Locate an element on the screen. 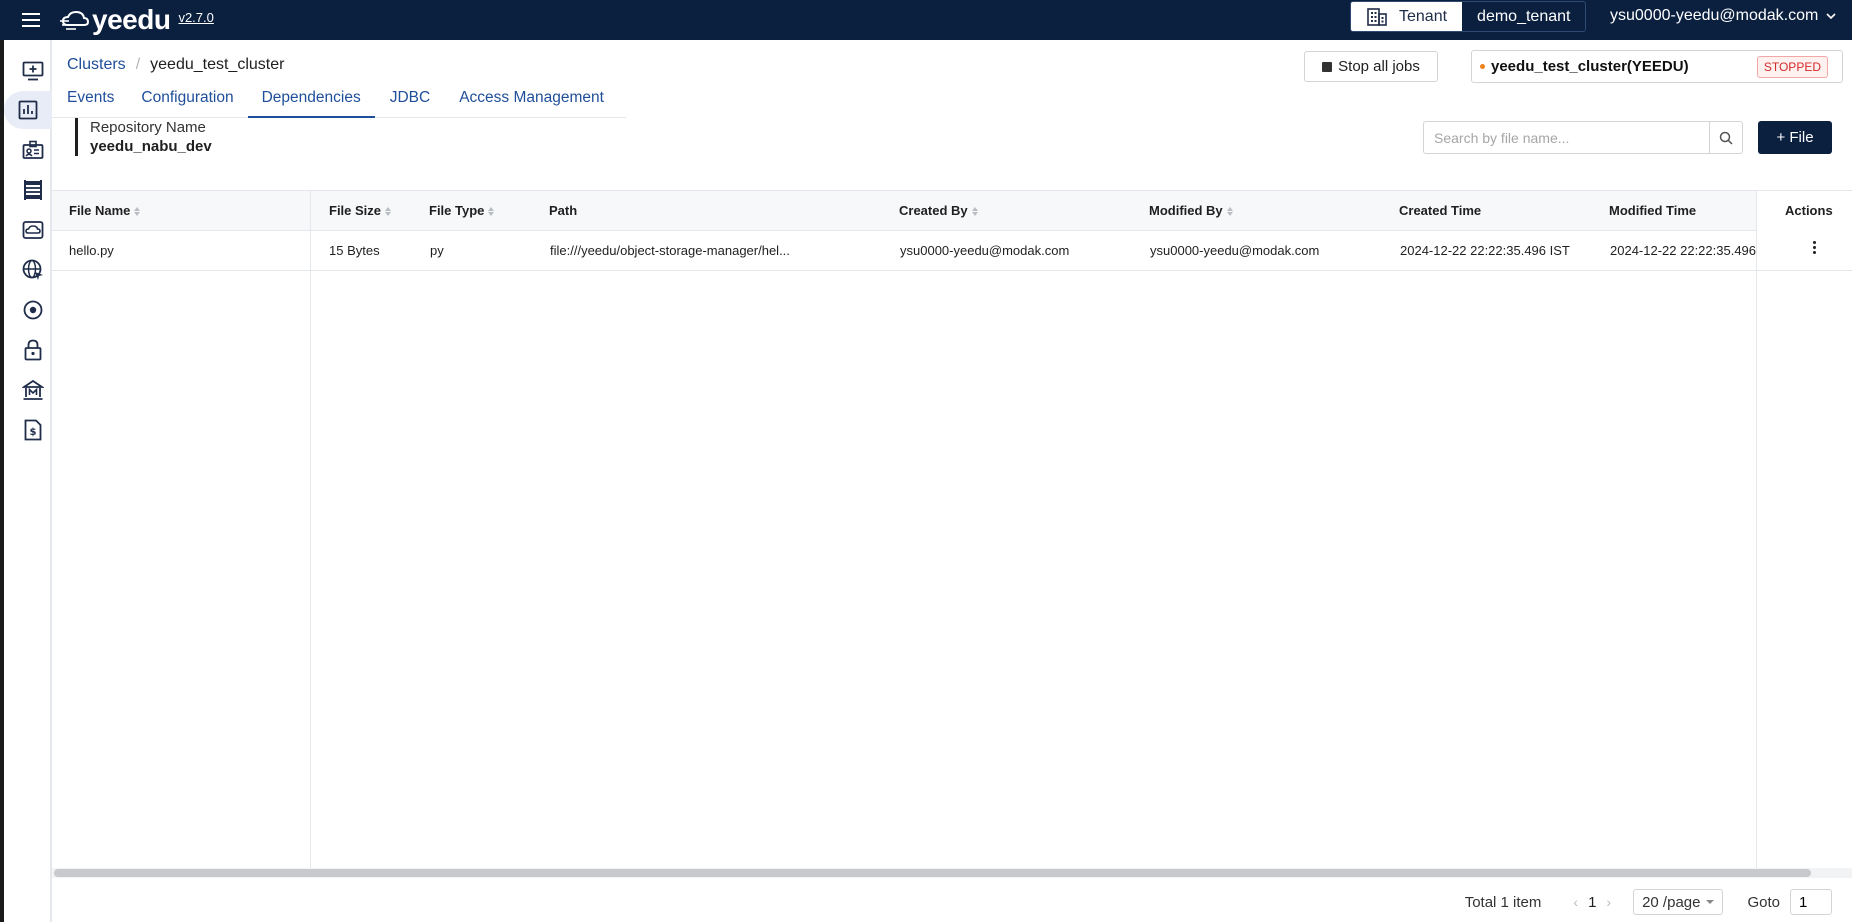 The width and height of the screenshot is (1852, 922). status-badge: STOPPED is located at coordinates (1792, 67).